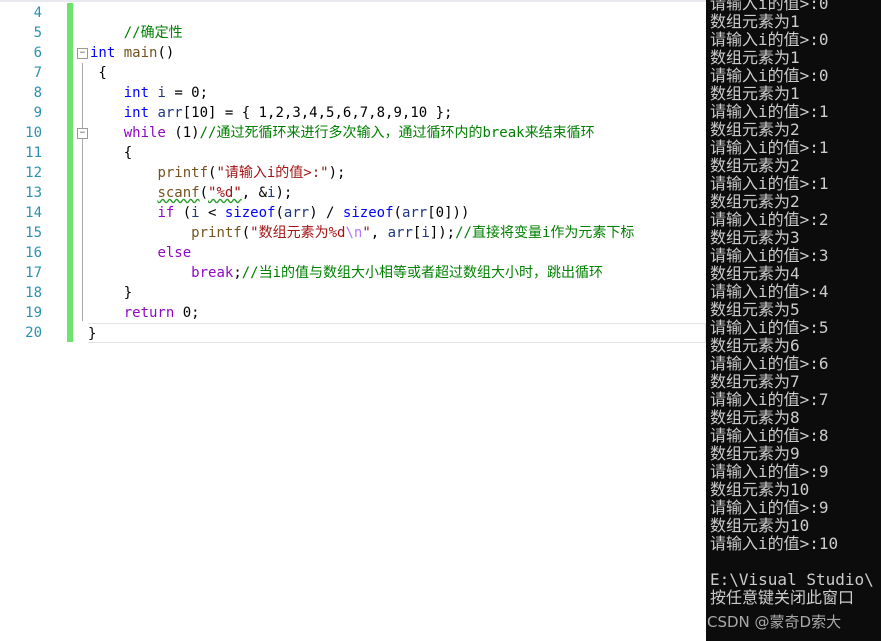 The image size is (881, 641). Describe the element at coordinates (166, 213) in the screenshot. I see `code-token: if` at that location.